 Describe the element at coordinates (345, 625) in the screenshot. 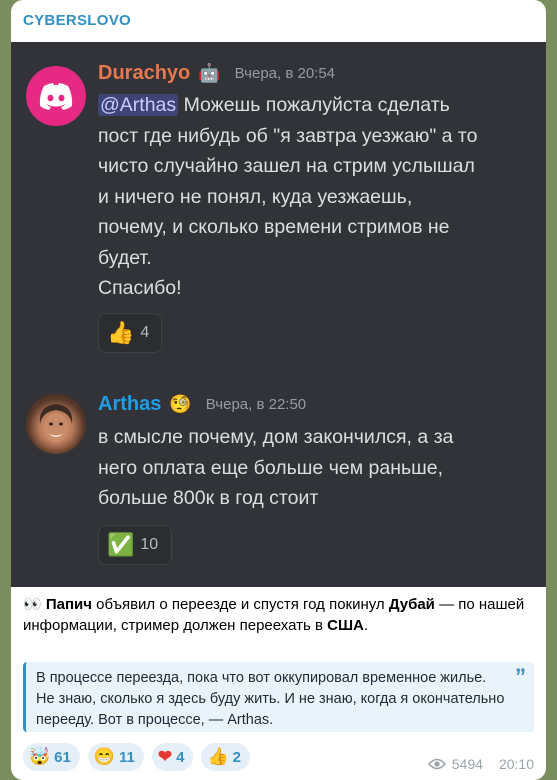

I see `post-place2: США` at that location.